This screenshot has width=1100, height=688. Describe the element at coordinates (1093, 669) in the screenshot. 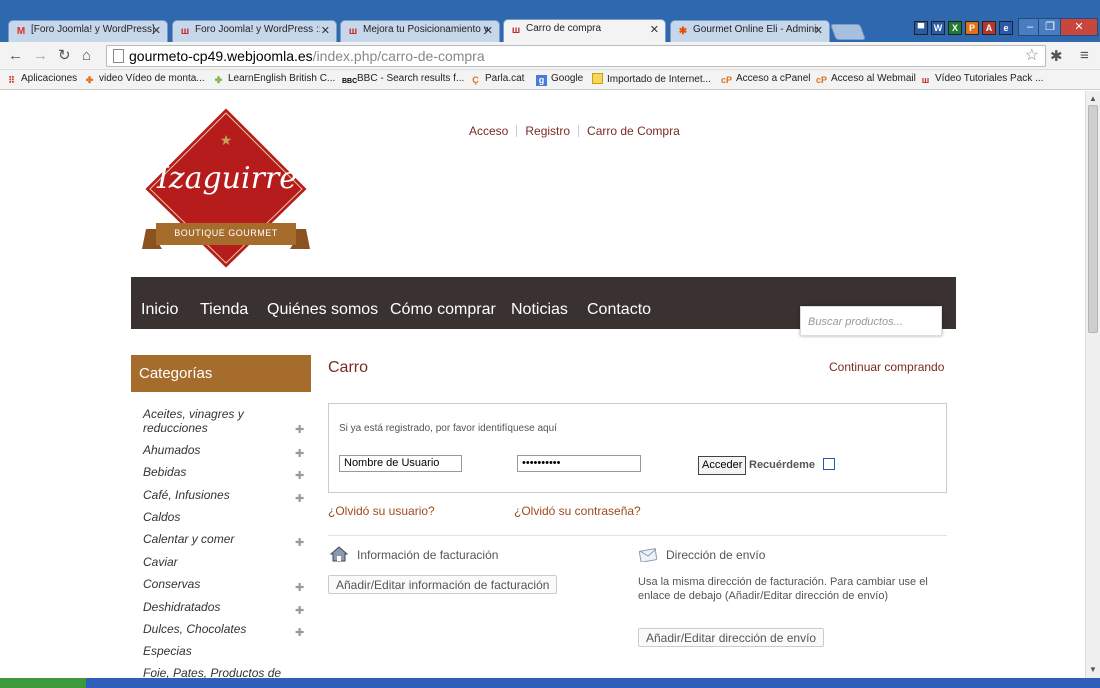

I see `scroll-down-icon: ▼` at that location.